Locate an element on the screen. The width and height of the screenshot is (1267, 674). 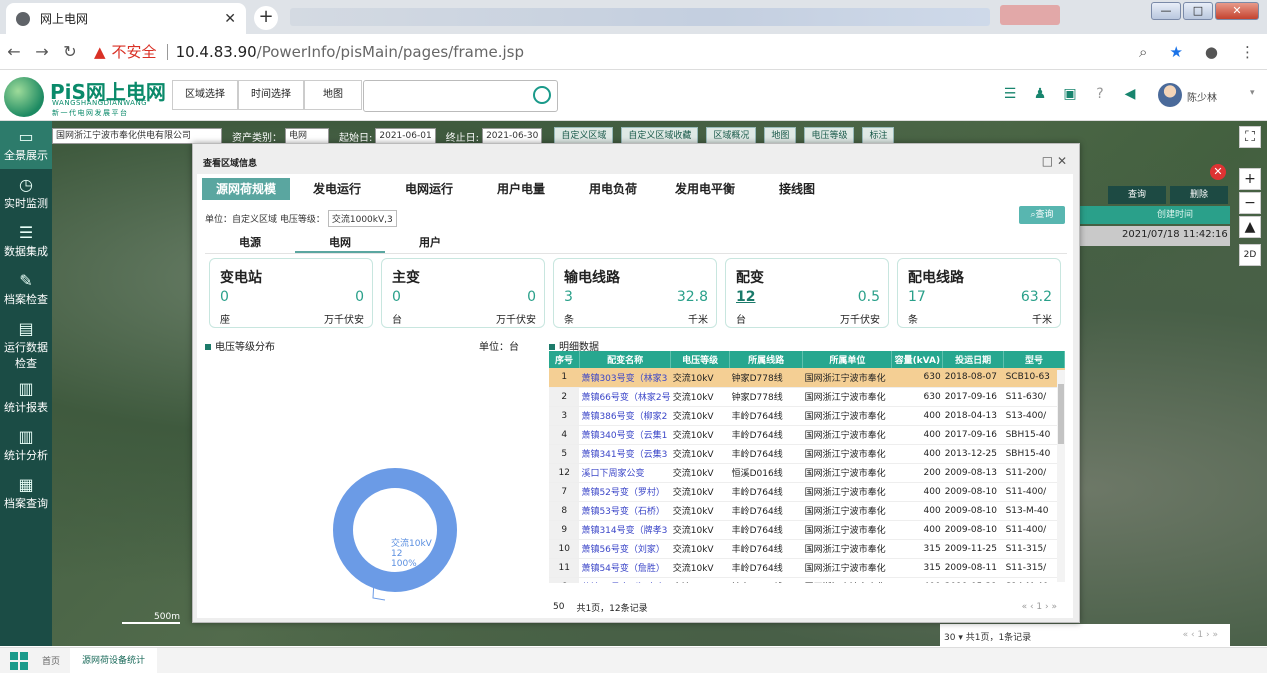
table-scrollbar is located at coordinates (1061, 476).